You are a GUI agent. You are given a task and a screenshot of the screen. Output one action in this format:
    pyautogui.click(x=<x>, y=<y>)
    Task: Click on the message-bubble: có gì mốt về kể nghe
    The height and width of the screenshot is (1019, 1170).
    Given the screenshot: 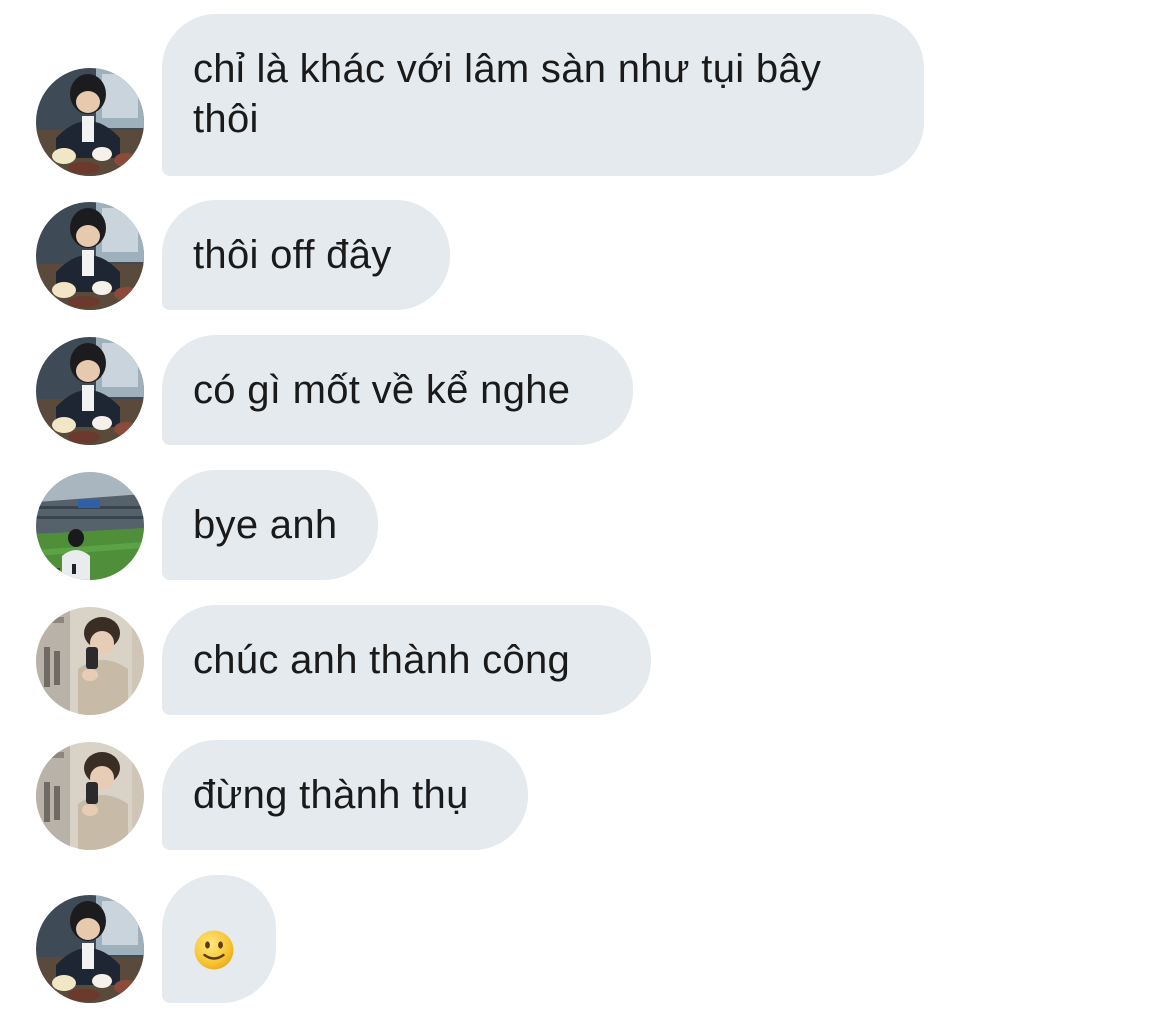 What is the action you would take?
    pyautogui.click(x=397, y=390)
    